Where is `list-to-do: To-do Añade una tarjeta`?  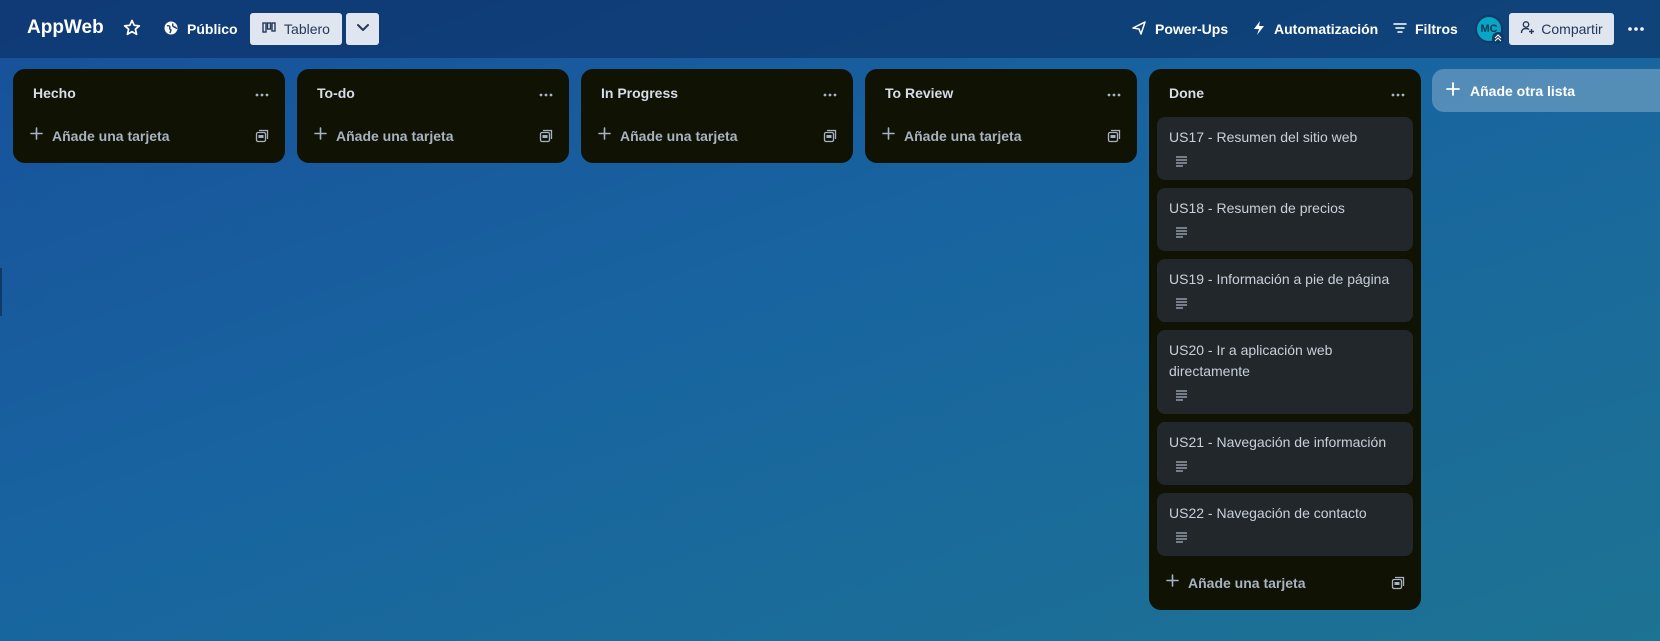
list-to-do: To-do Añade una tarjeta is located at coordinates (433, 116).